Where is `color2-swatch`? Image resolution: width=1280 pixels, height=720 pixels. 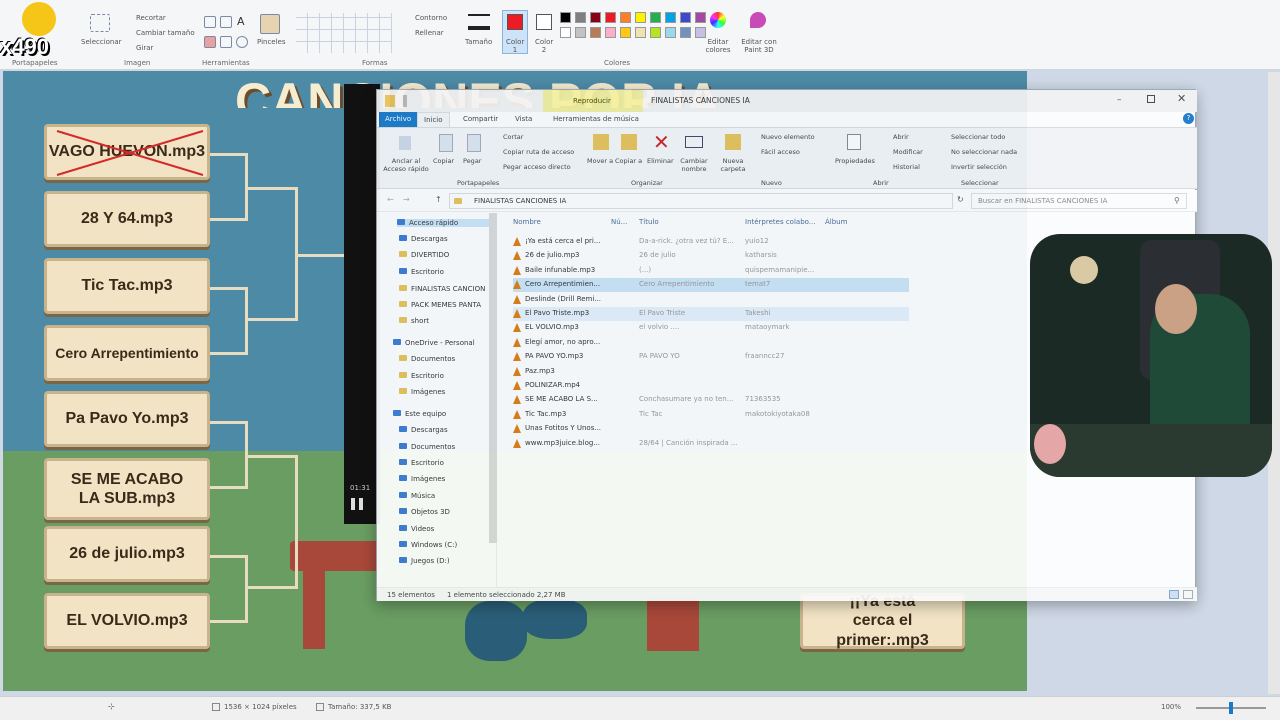 color2-swatch is located at coordinates (544, 22).